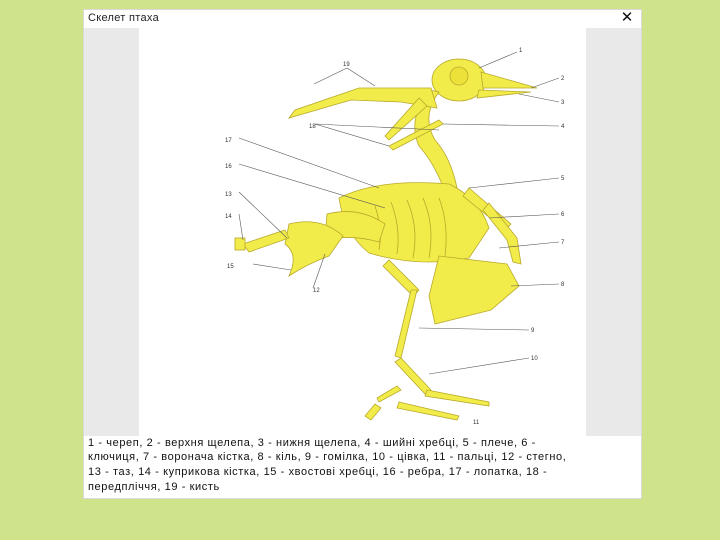 This screenshot has width=720, height=540. Describe the element at coordinates (228, 195) in the screenshot. I see `part-label: 13` at that location.